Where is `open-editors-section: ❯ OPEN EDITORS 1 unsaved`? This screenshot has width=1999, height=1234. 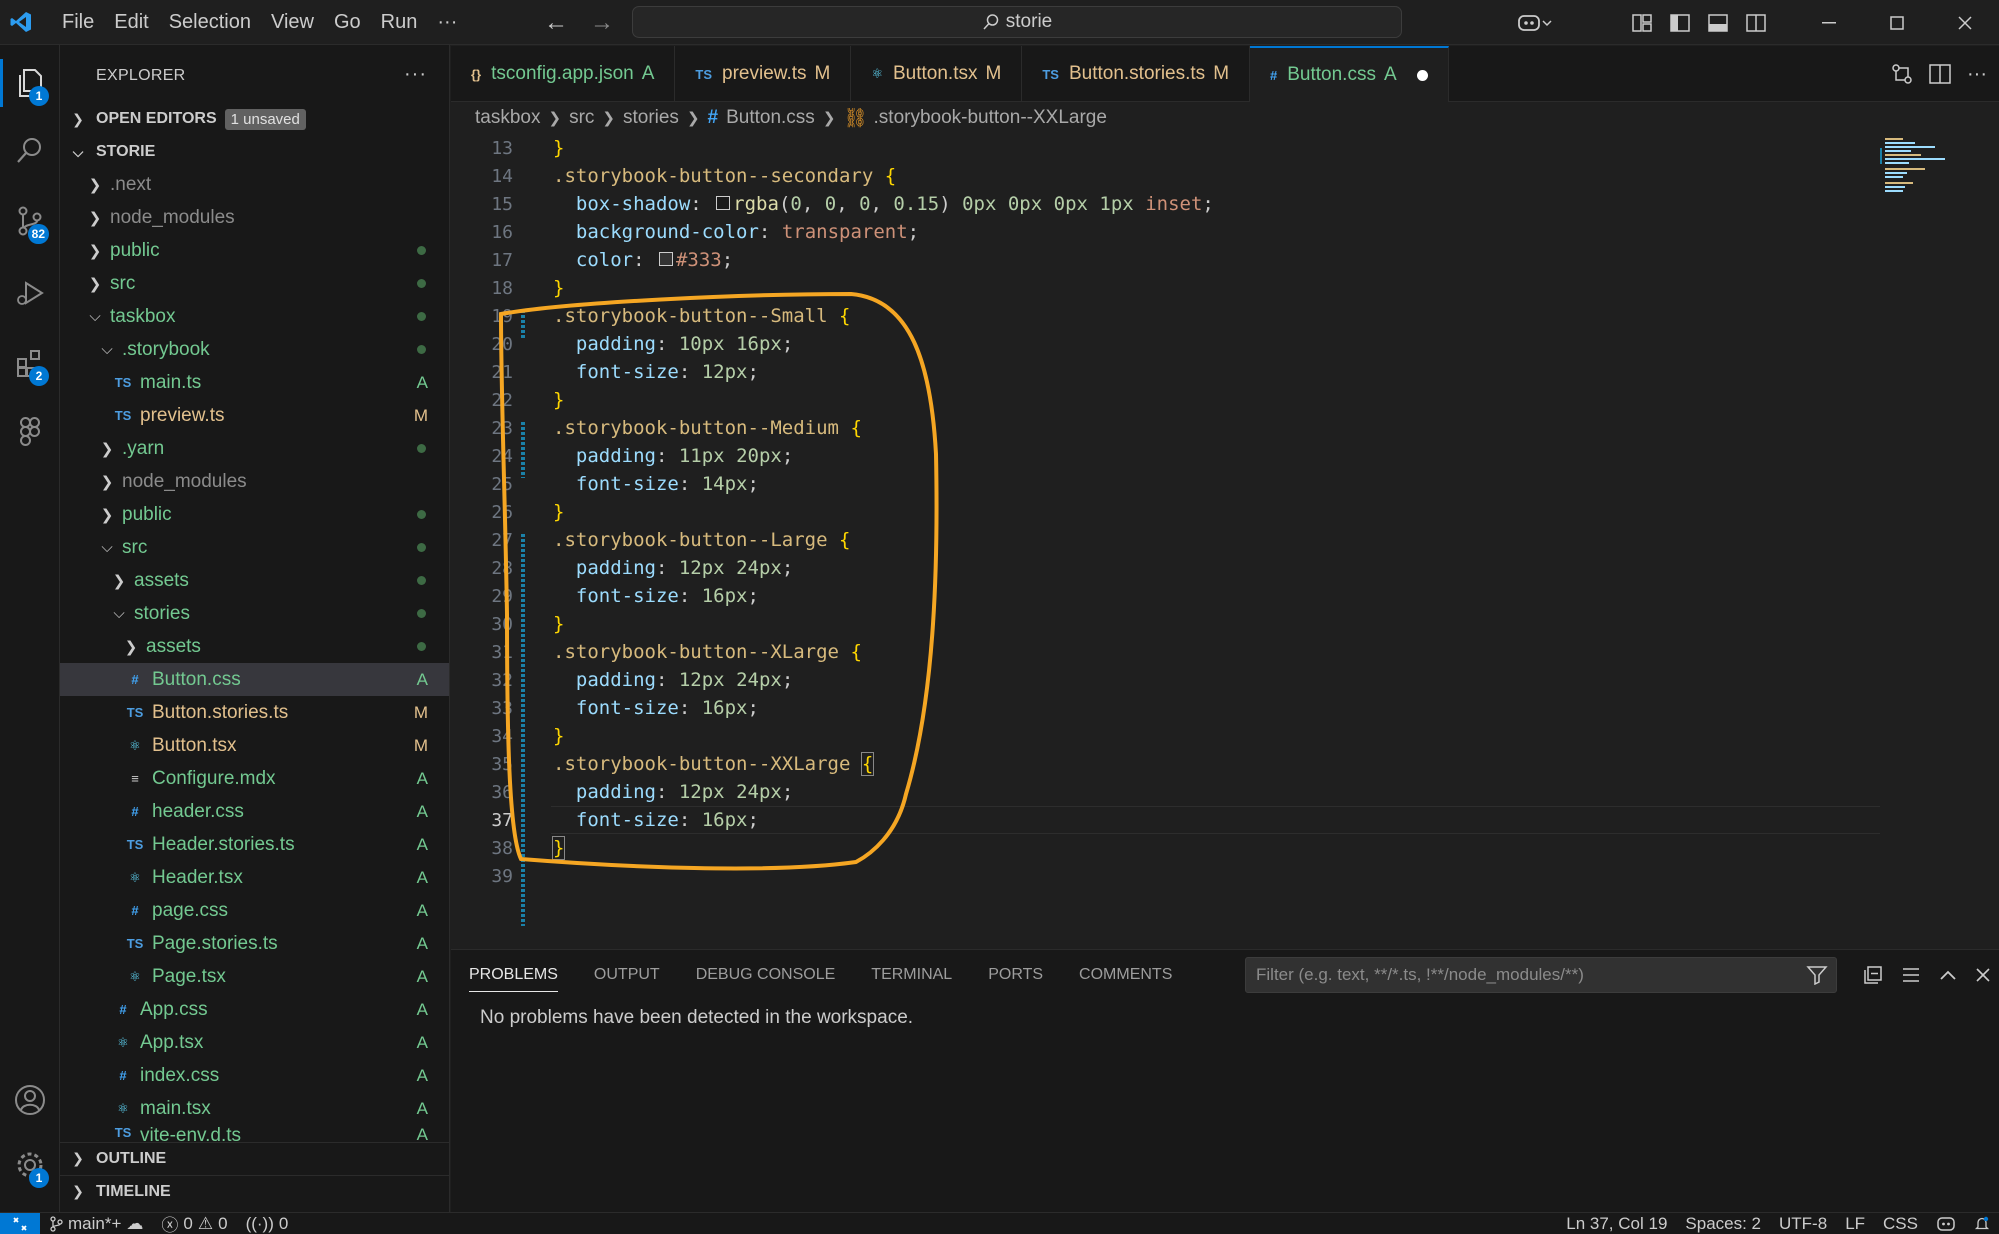
open-editors-section: ❯ OPEN EDITORS 1 unsaved is located at coordinates (254, 119).